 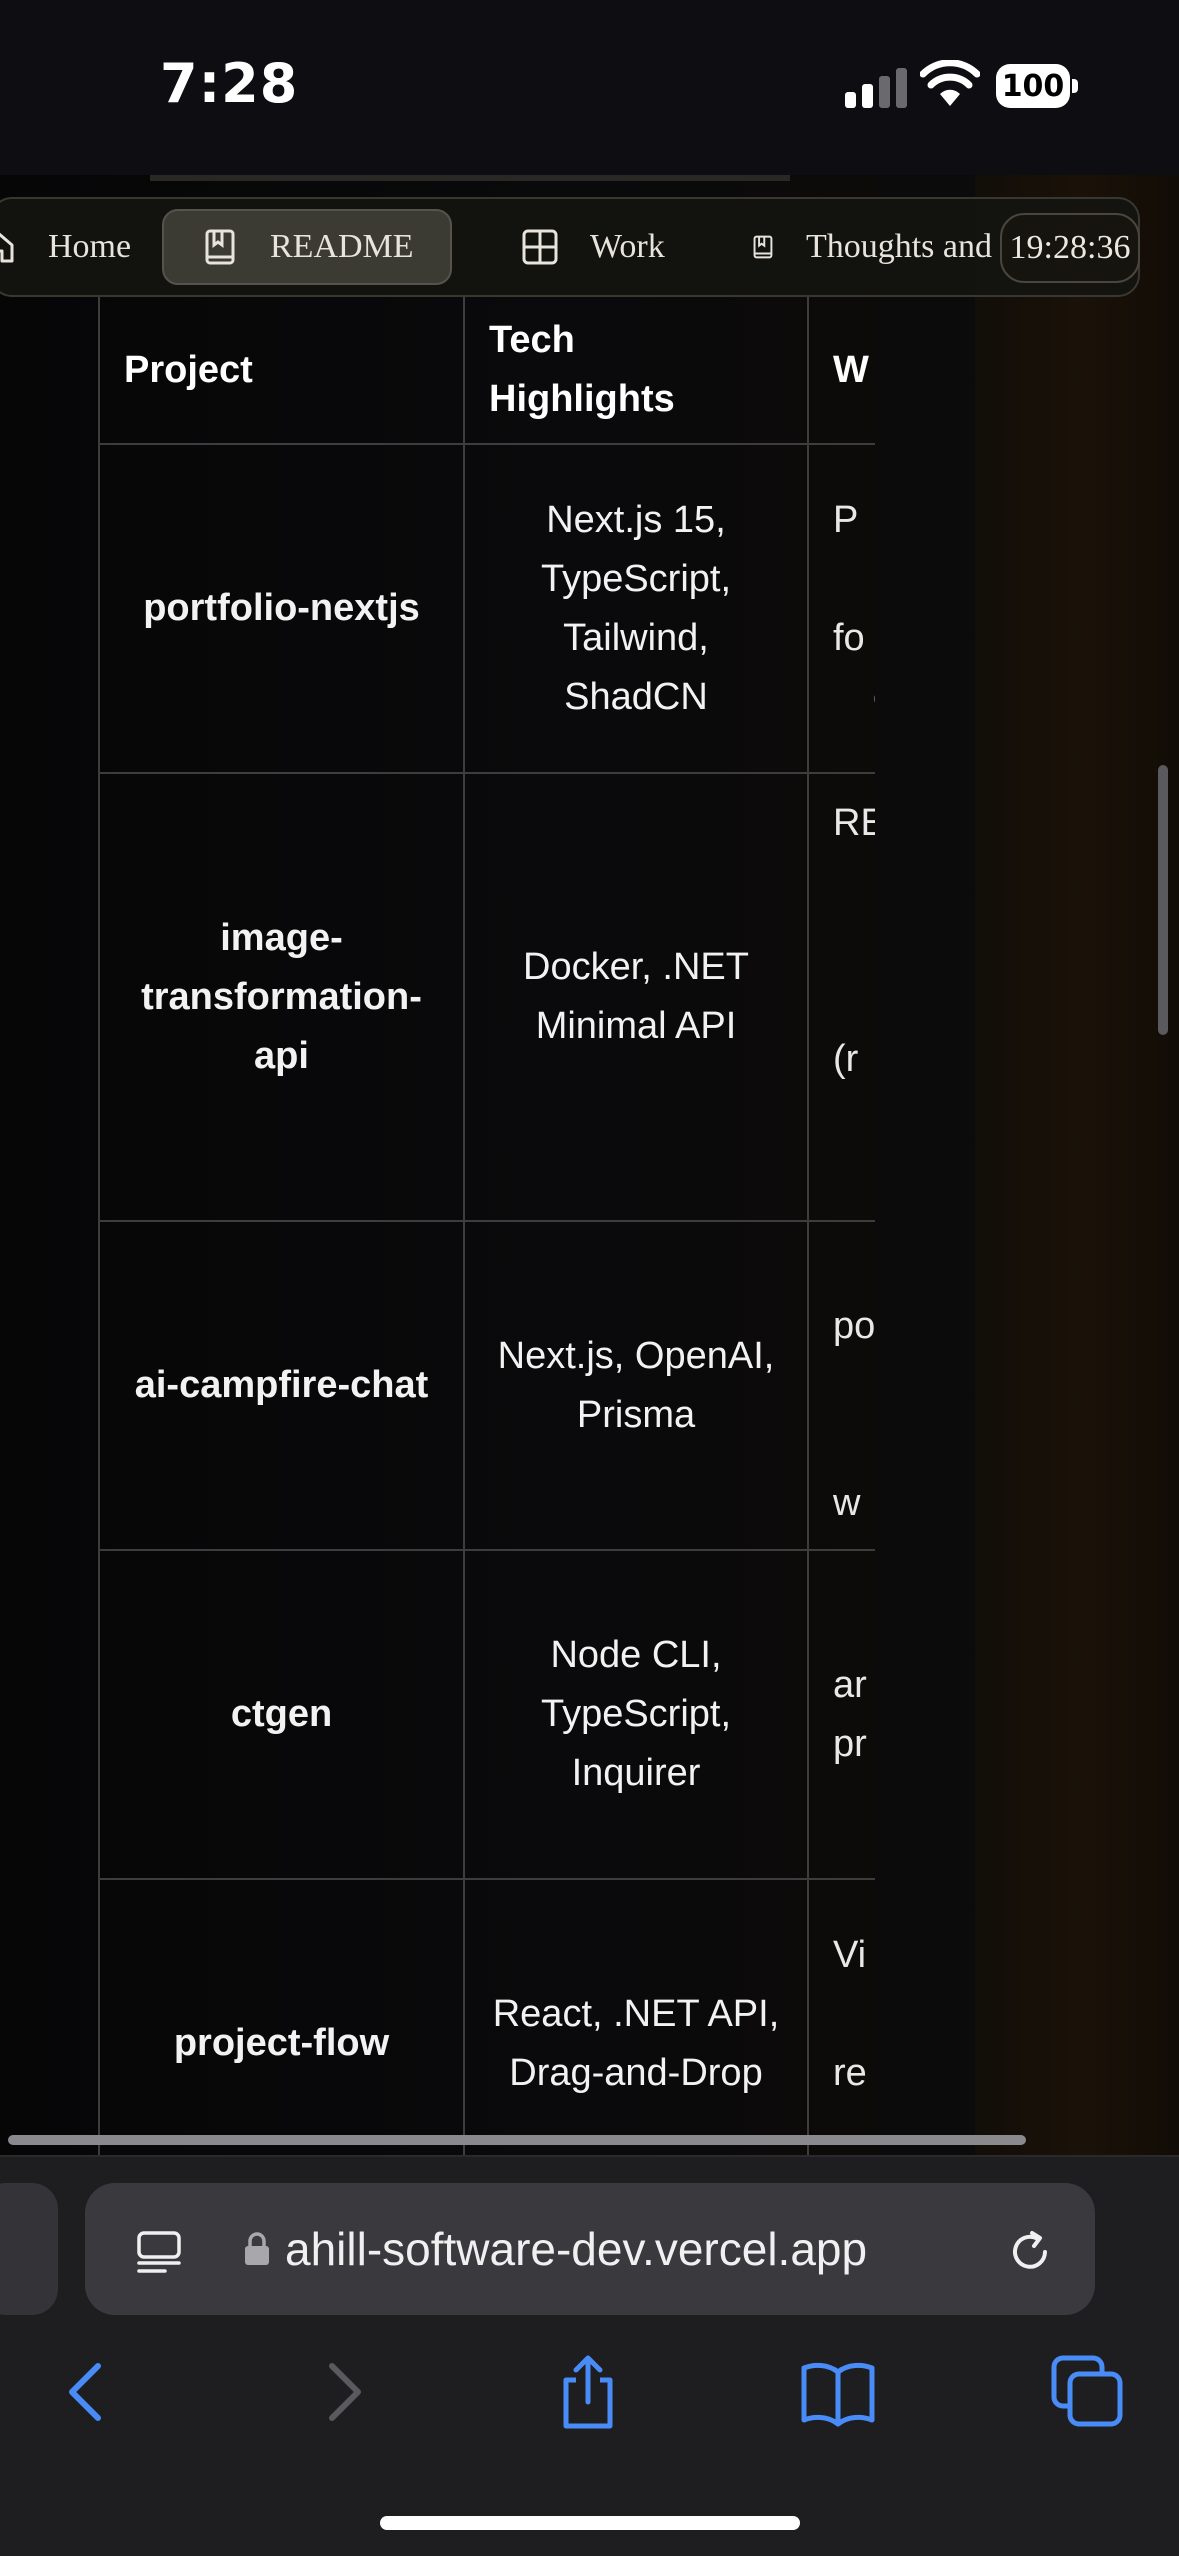 What do you see at coordinates (950, 83) in the screenshot?
I see `wifi-icon` at bounding box center [950, 83].